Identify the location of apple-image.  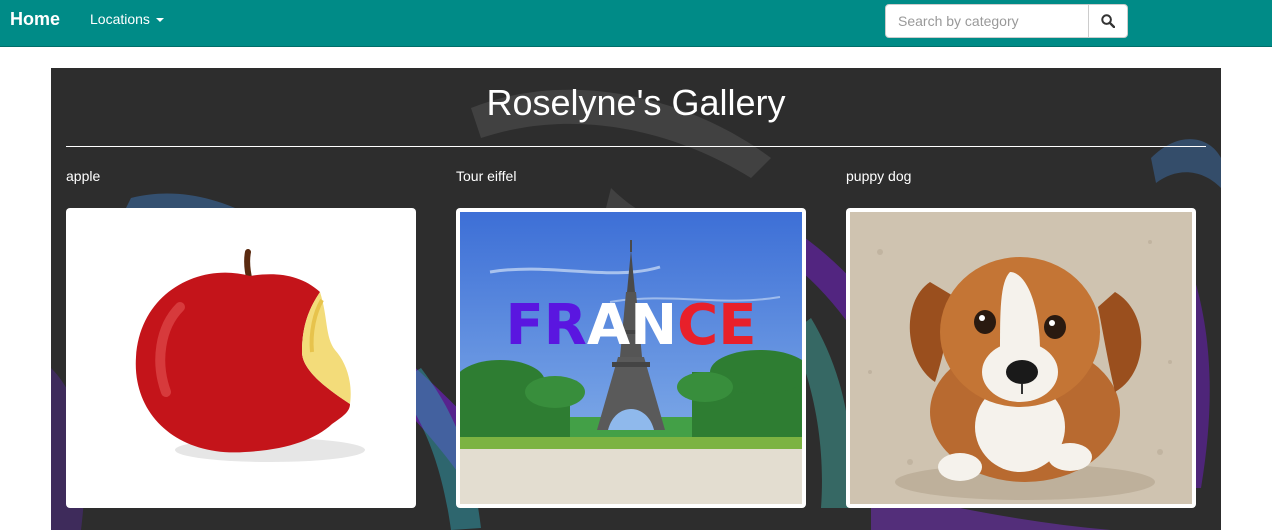
(241, 358).